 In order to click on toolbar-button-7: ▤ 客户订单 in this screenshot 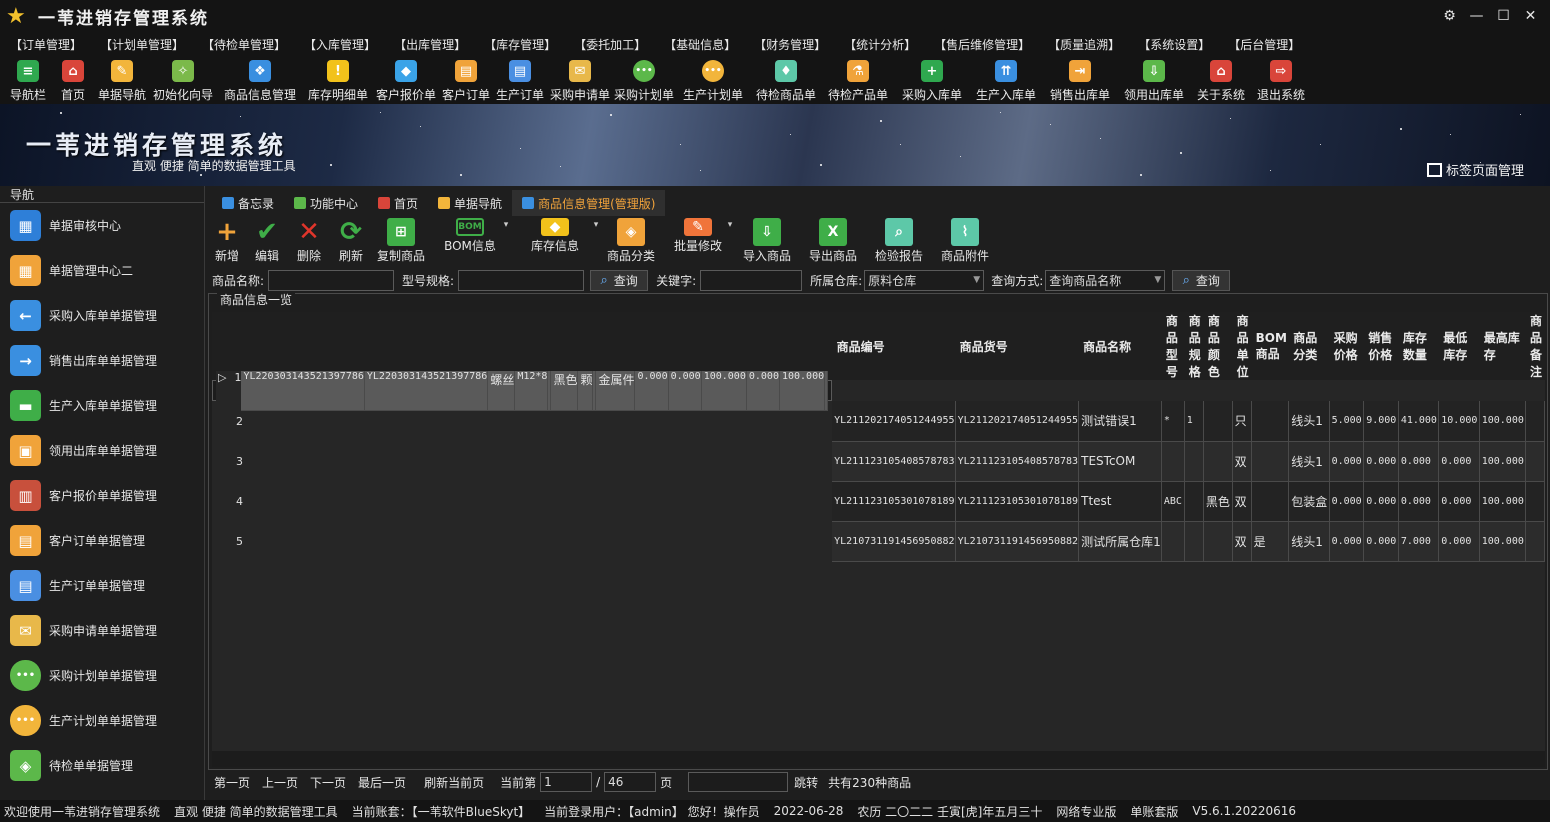, I will do `click(466, 80)`.